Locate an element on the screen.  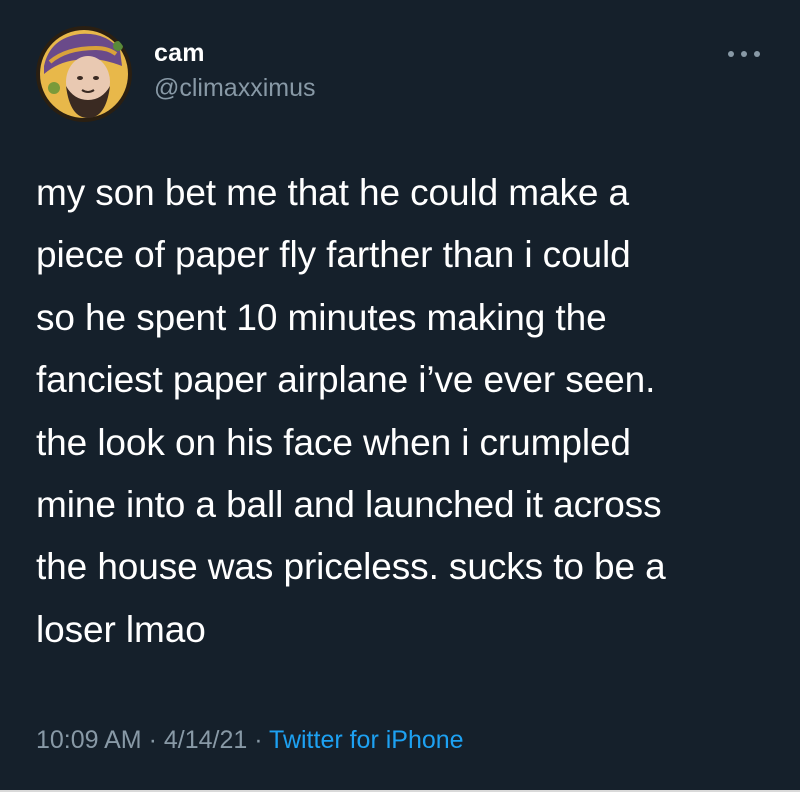
tweet-text-line: so he spent 10 minutes making the is located at coordinates (321, 317).